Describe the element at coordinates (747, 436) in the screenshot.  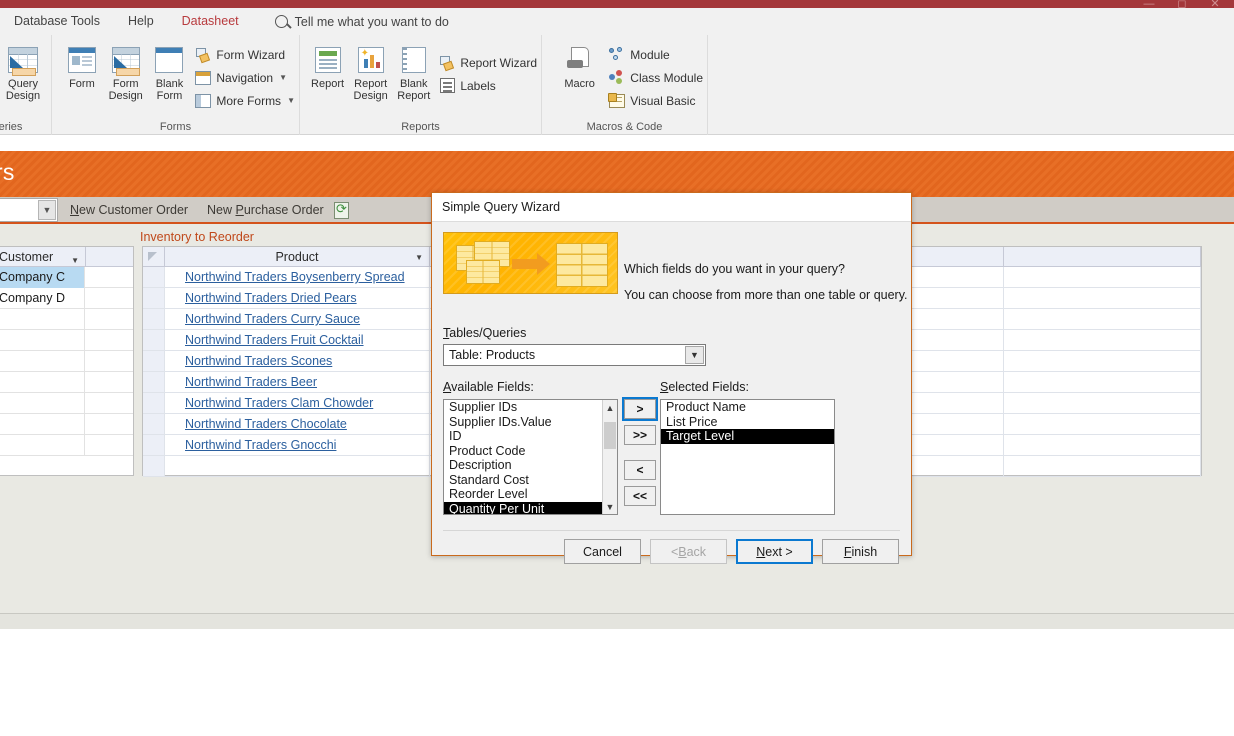
I see `list-item-selected: Target Level` at that location.